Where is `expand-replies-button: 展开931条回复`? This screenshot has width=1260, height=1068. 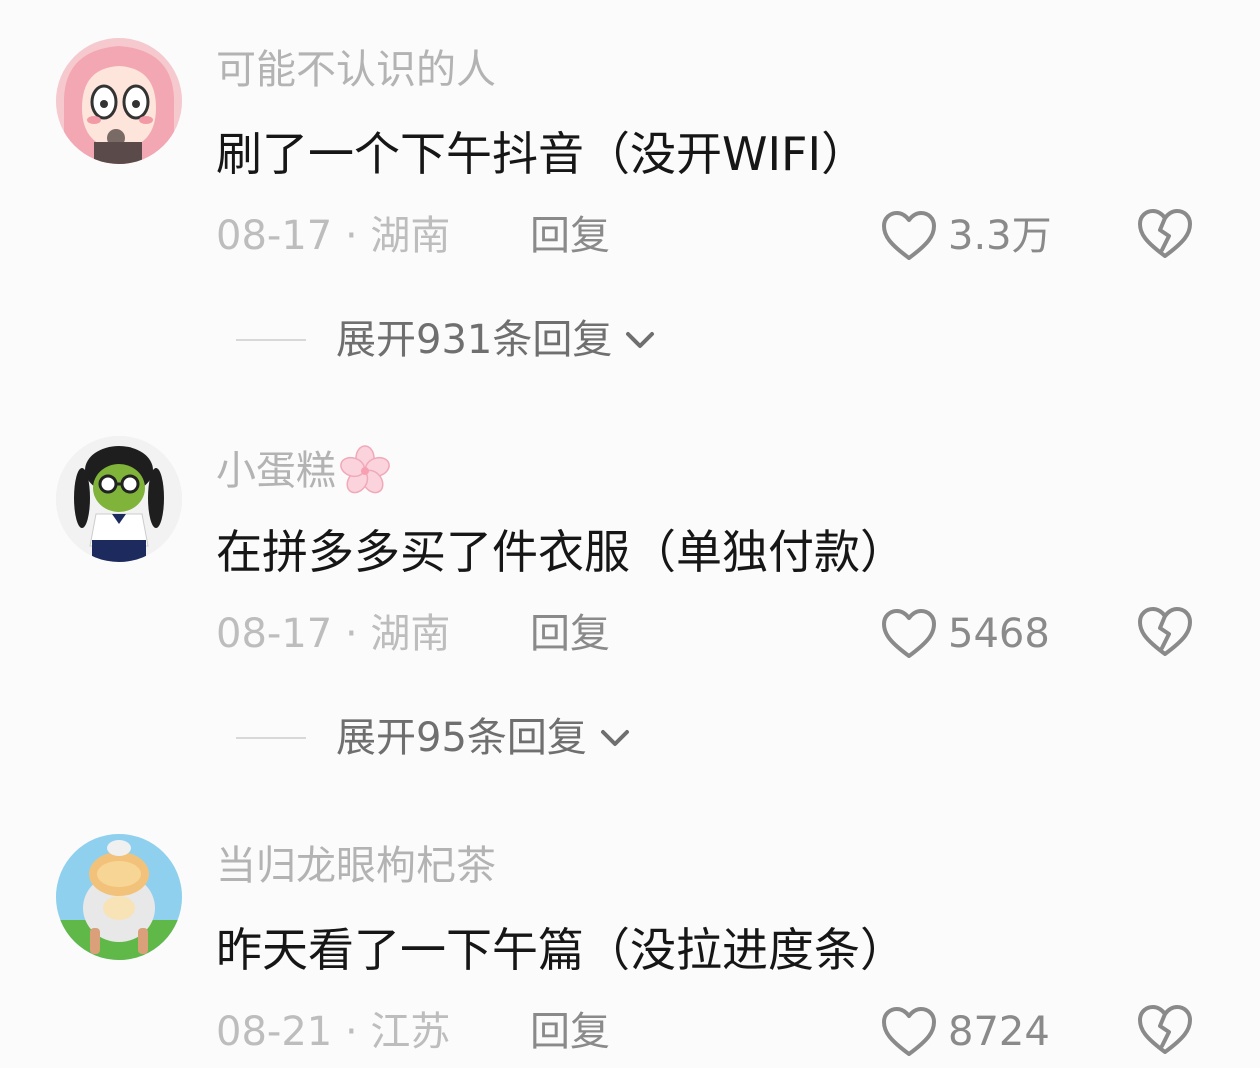 expand-replies-button: 展开931条回复 is located at coordinates (447, 340).